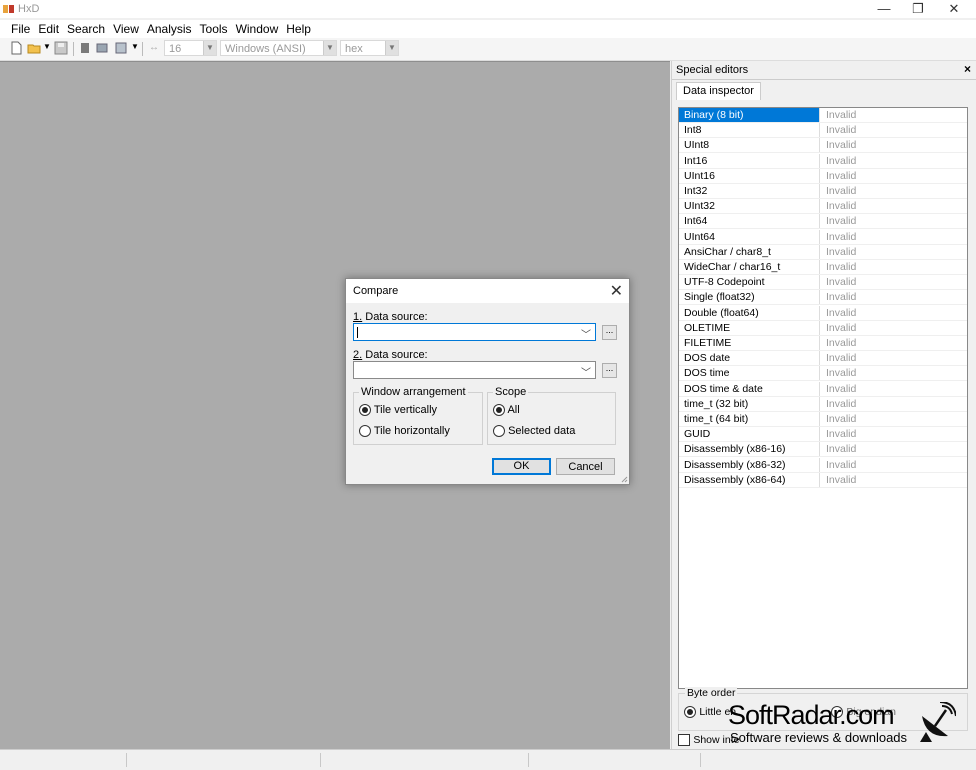 The height and width of the screenshot is (770, 976). I want to click on dialog-close-icon: ✕, so click(616, 291).